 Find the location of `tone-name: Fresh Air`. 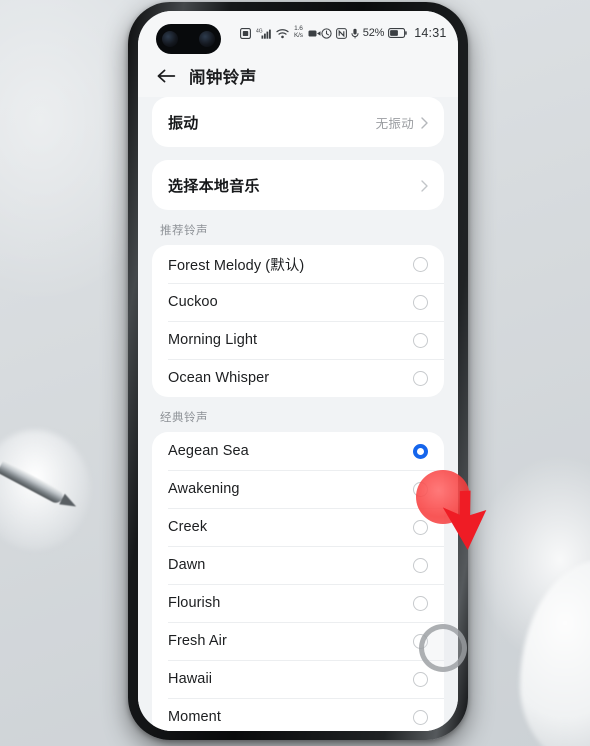

tone-name: Fresh Air is located at coordinates (197, 641).